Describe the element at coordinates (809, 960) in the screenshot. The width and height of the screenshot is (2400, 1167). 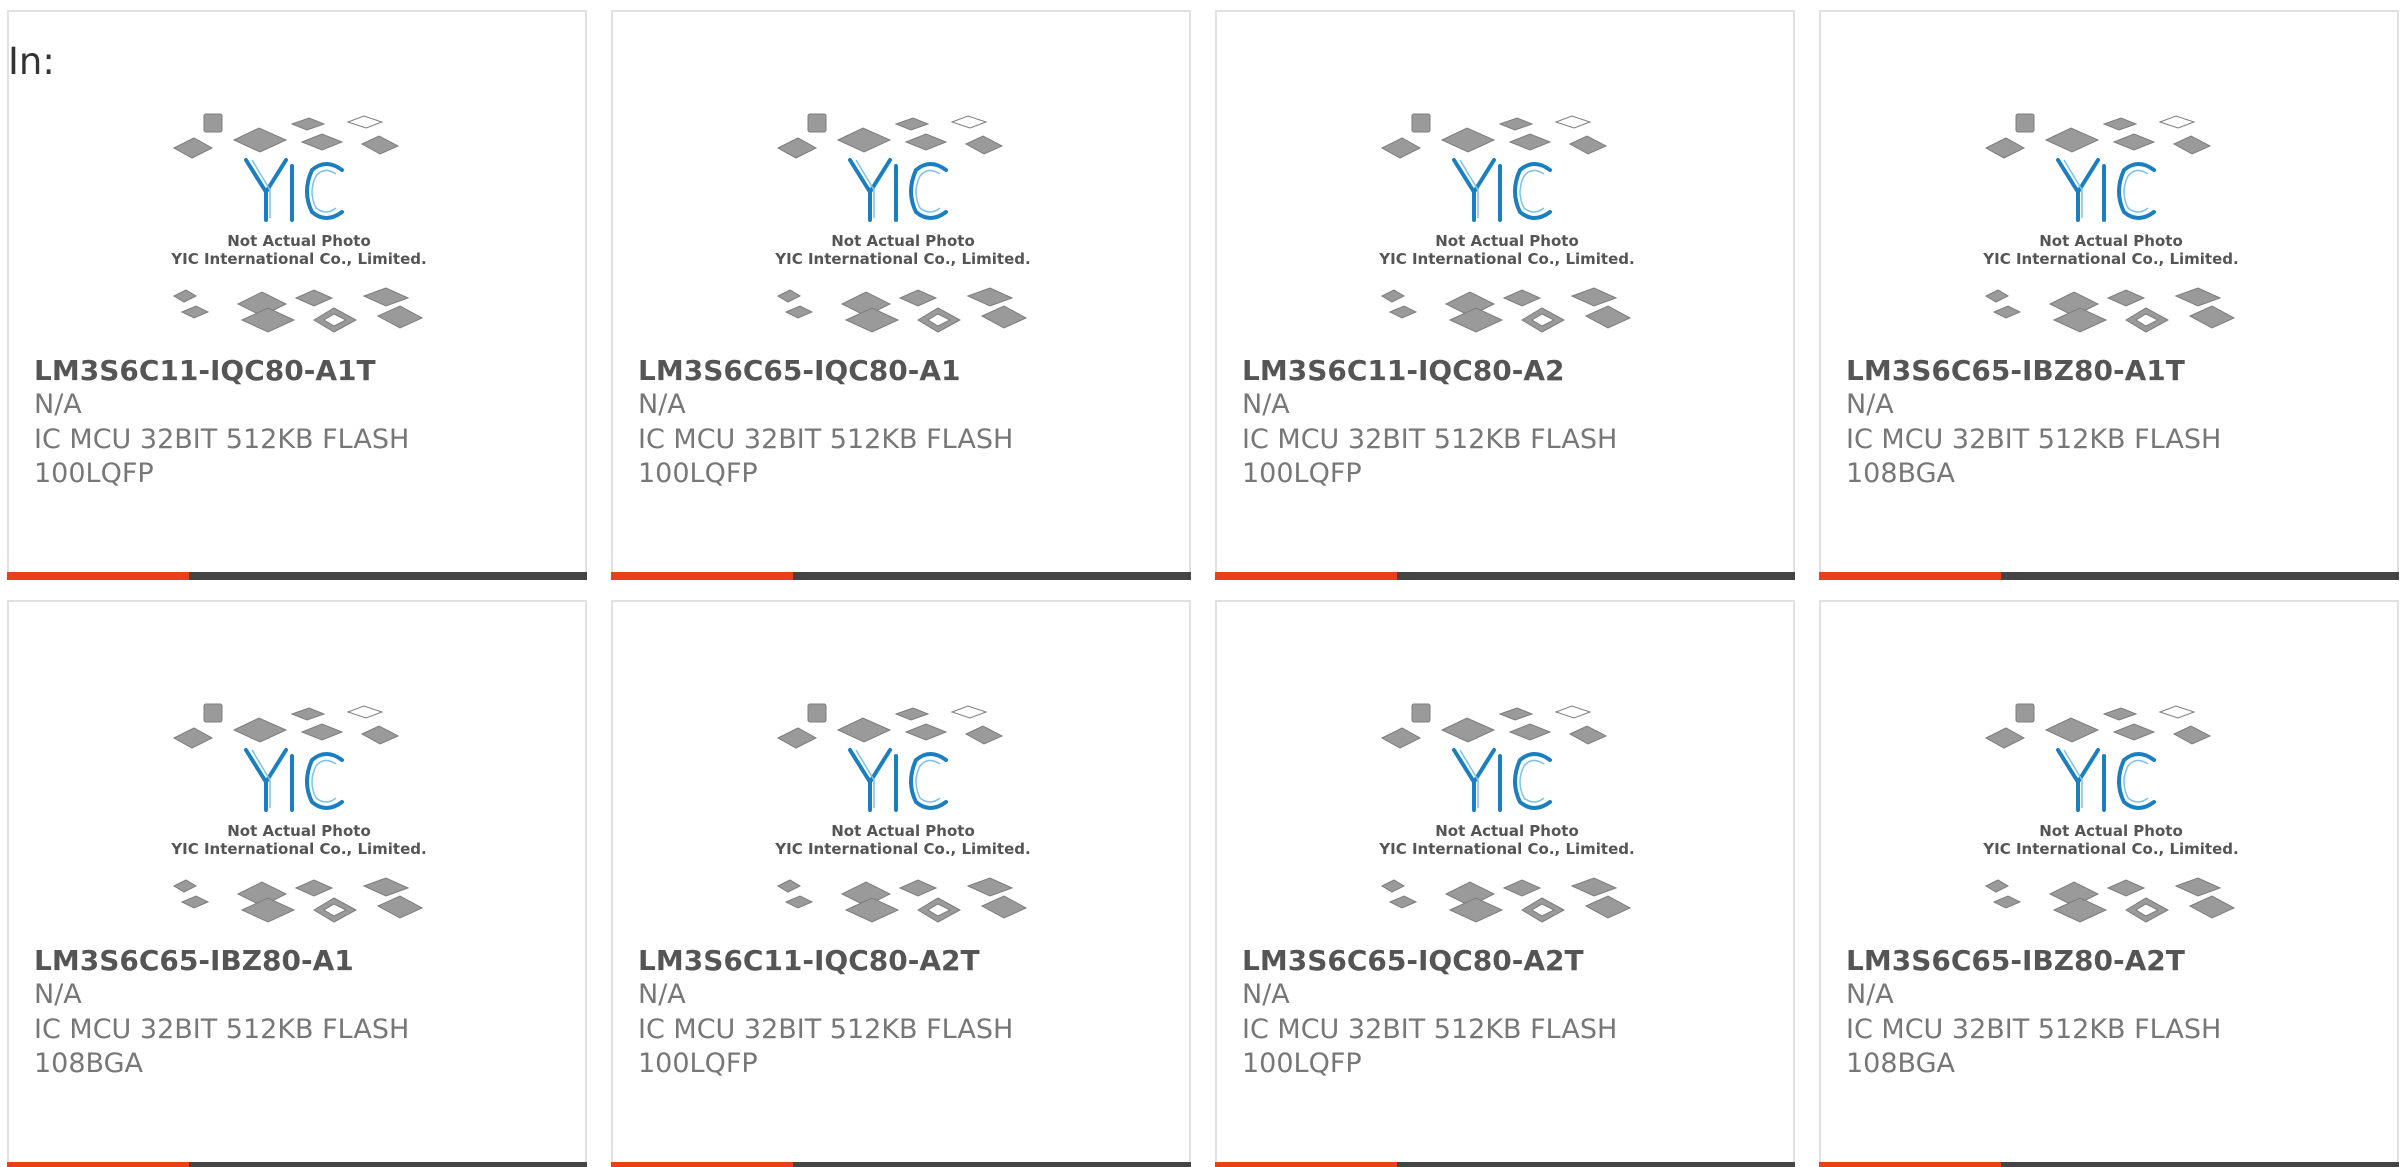
I see `part-number: LM3S6C11-IQC80-A2T` at that location.